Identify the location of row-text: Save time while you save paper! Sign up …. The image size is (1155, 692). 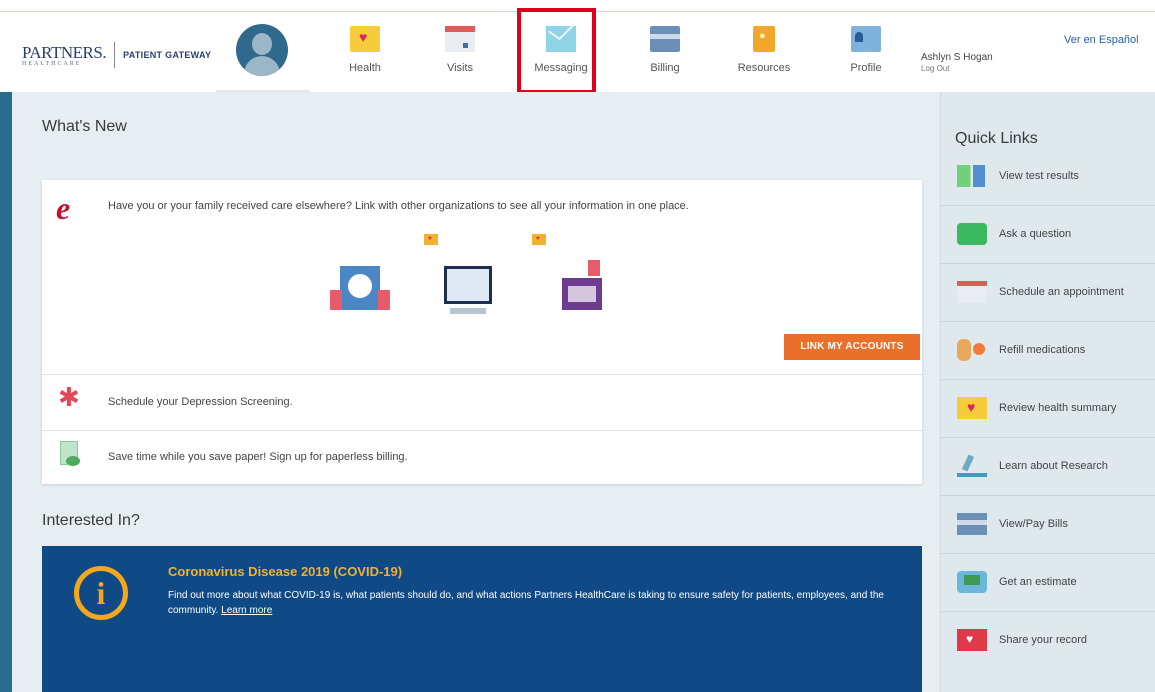
(258, 457).